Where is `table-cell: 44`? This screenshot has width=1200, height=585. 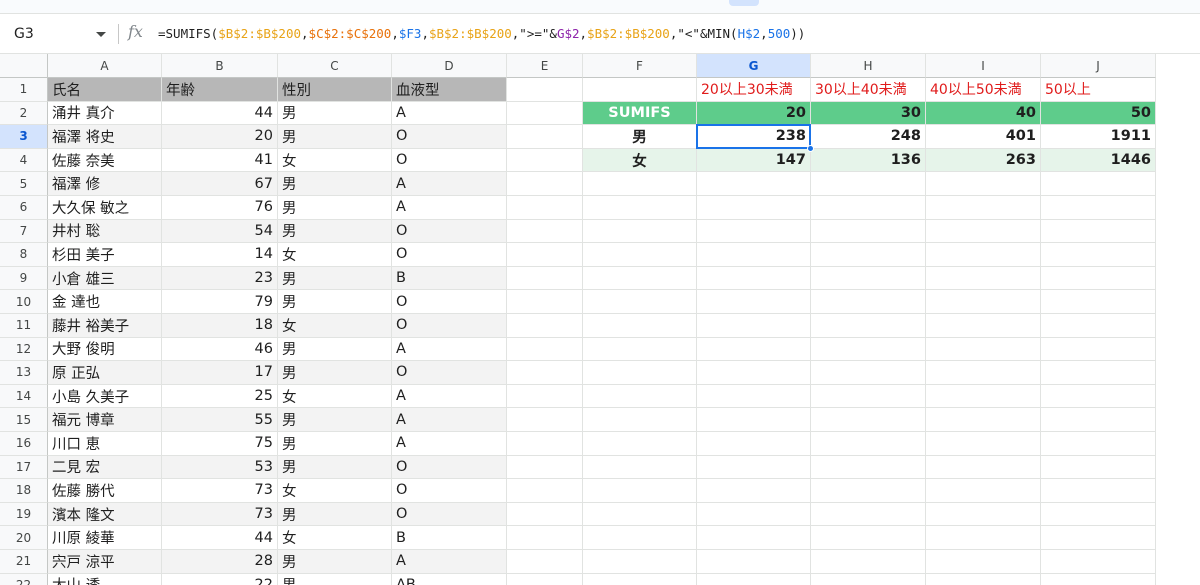
table-cell: 44 is located at coordinates (220, 538).